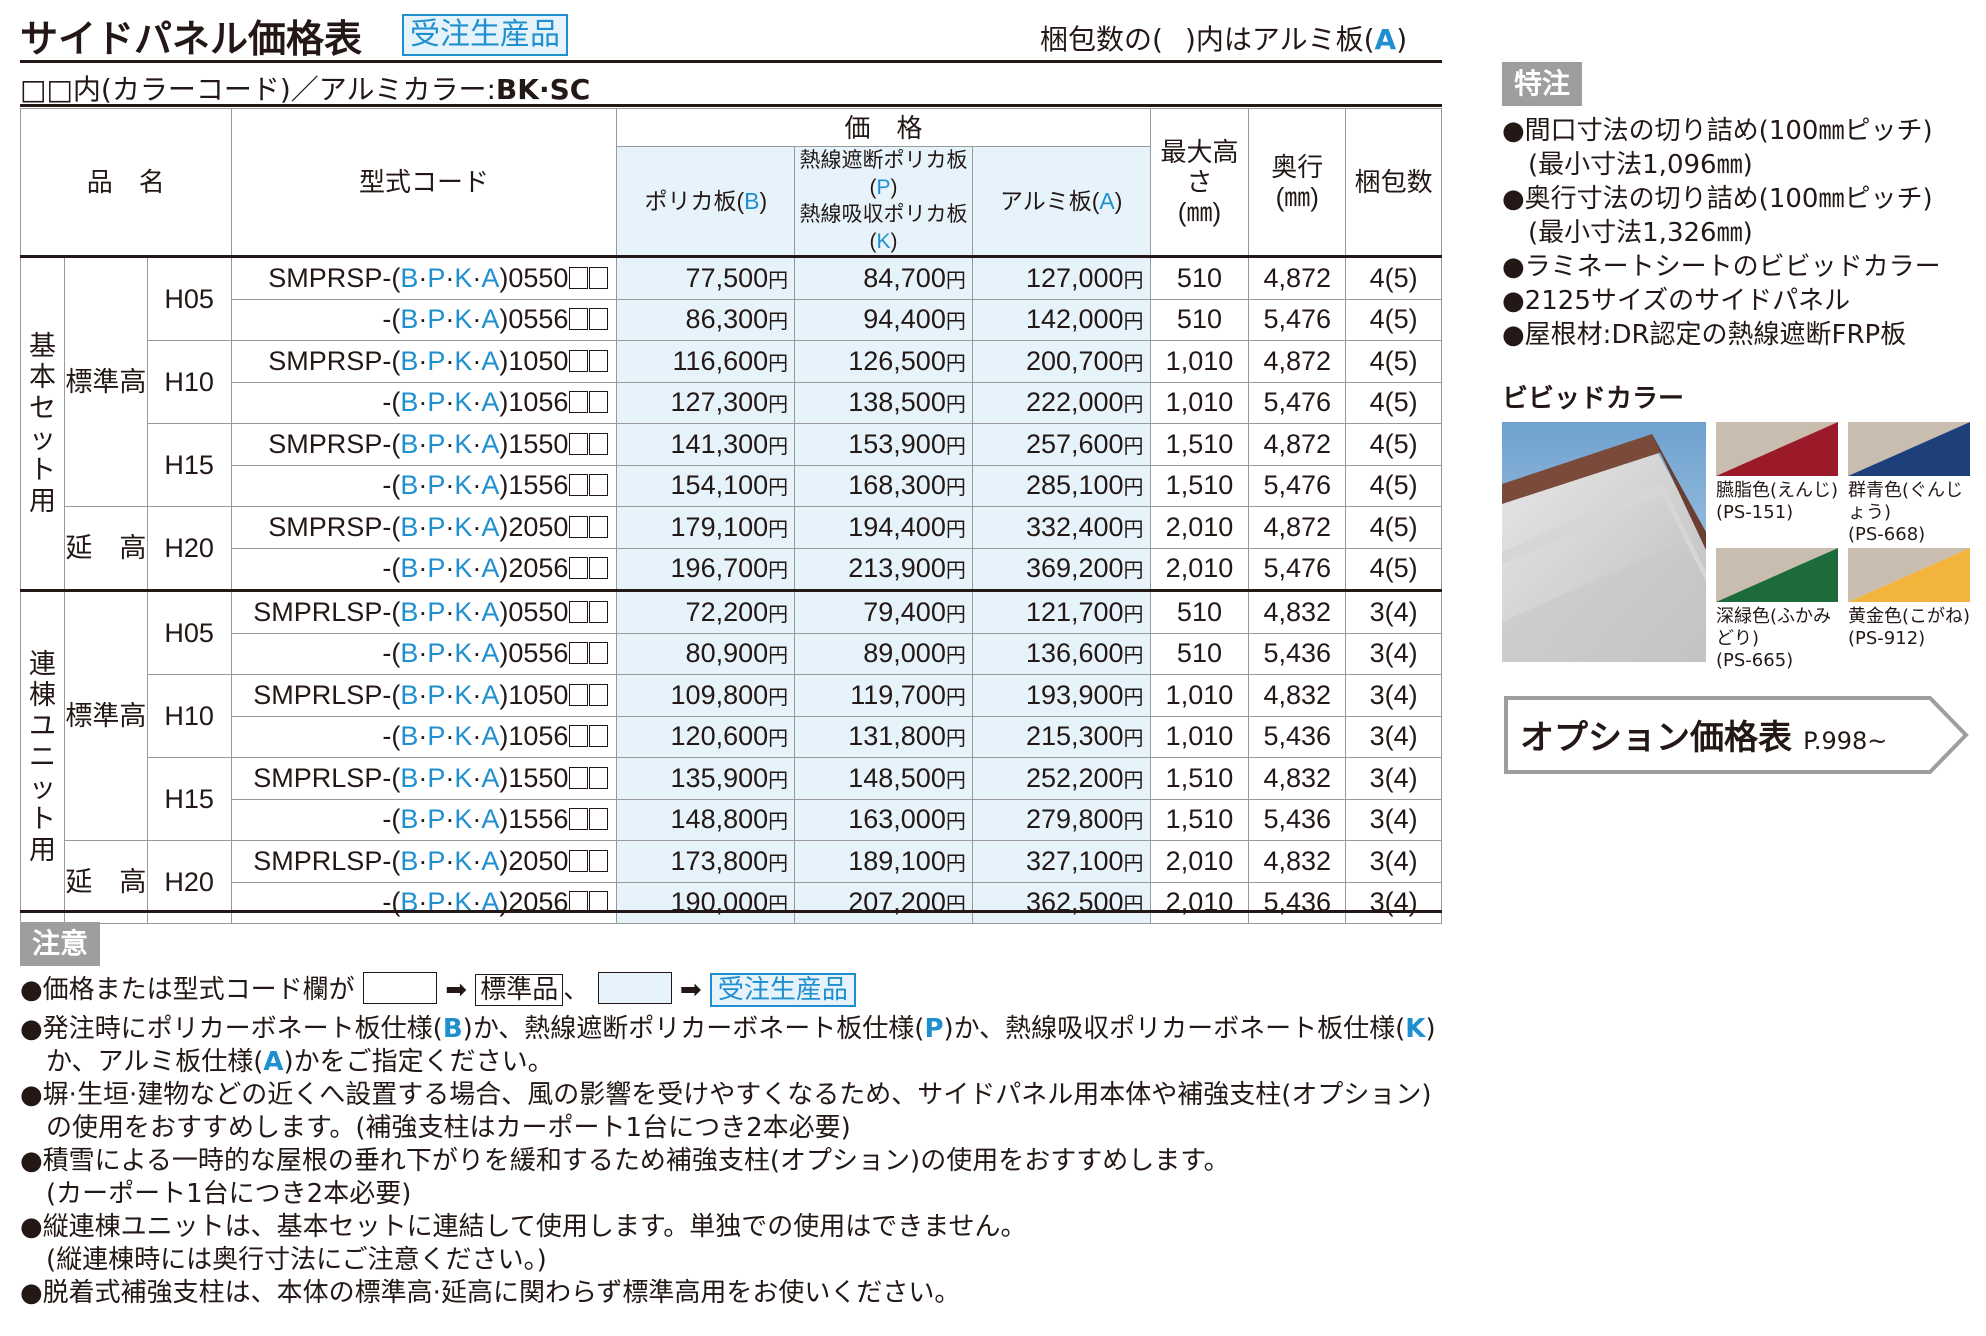  I want to click on price-heat-pk: 138,500円, so click(883, 402).